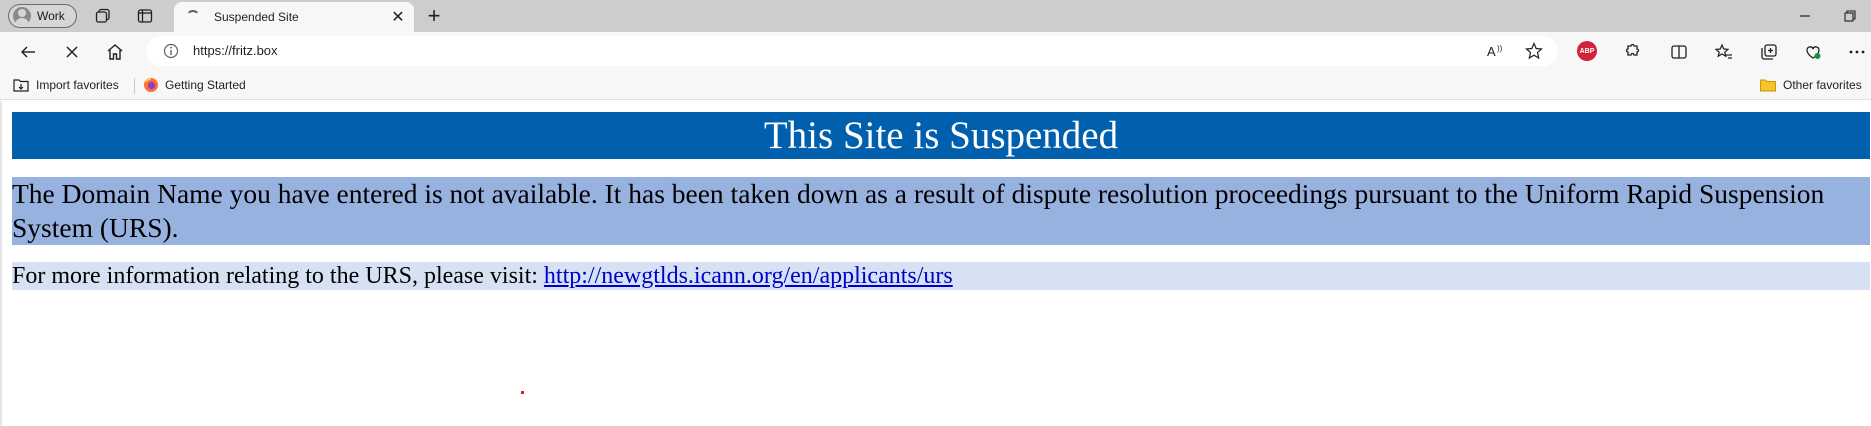  I want to click on getting-started-link: Getting Started, so click(194, 85).